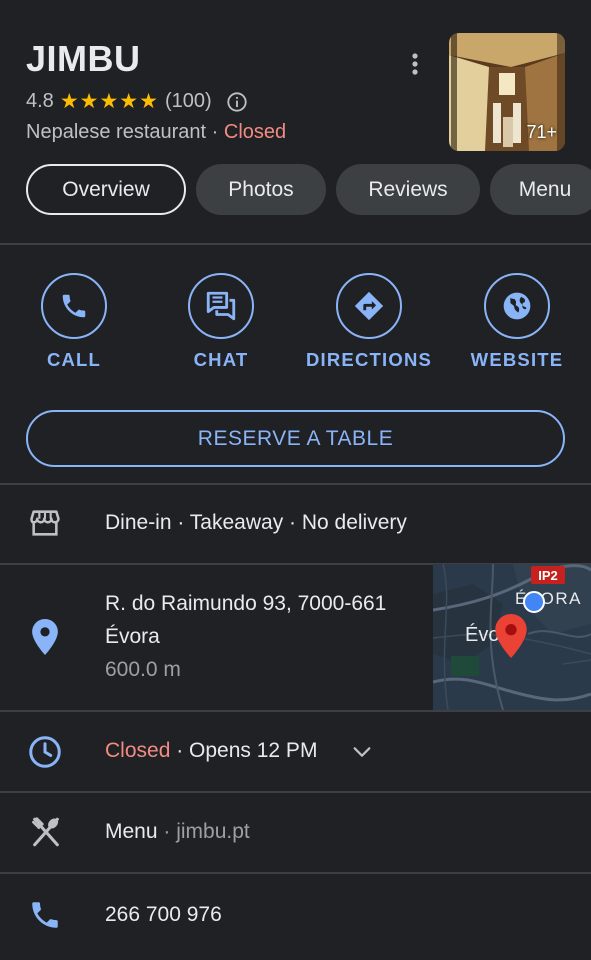 The image size is (591, 960). I want to click on chevron-down-icon, so click(362, 752).